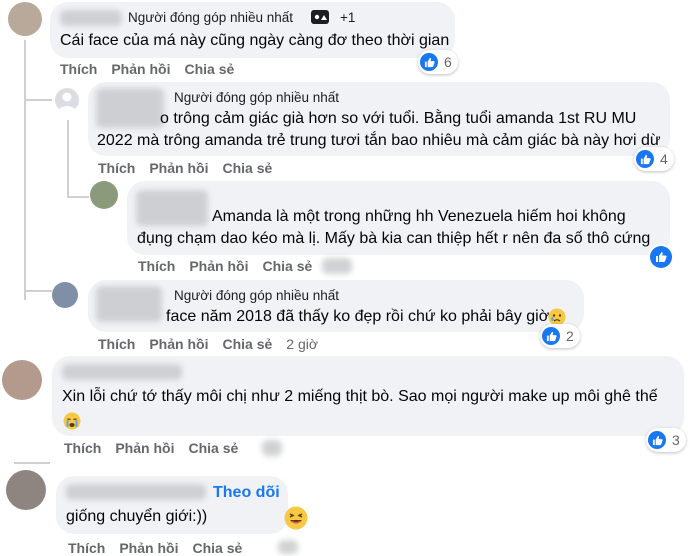 The width and height of the screenshot is (700, 556). What do you see at coordinates (67, 100) in the screenshot?
I see `placeholder-avatar-icon` at bounding box center [67, 100].